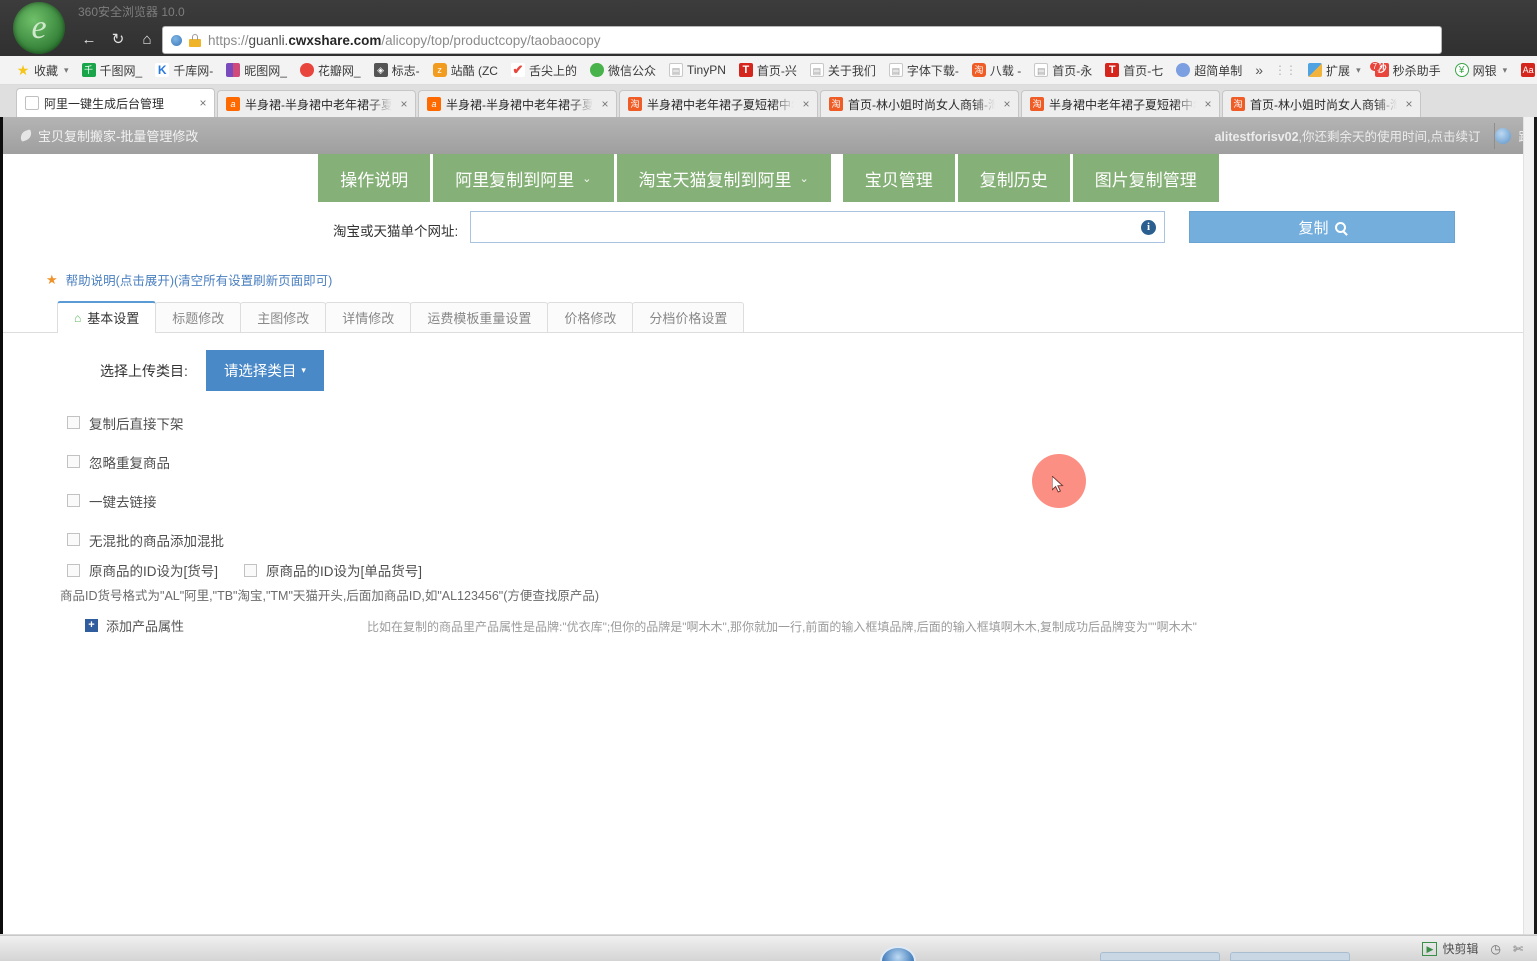 This screenshot has width=1537, height=961. What do you see at coordinates (134, 625) in the screenshot?
I see `add-product-attribute-button: + 添加产品属性` at bounding box center [134, 625].